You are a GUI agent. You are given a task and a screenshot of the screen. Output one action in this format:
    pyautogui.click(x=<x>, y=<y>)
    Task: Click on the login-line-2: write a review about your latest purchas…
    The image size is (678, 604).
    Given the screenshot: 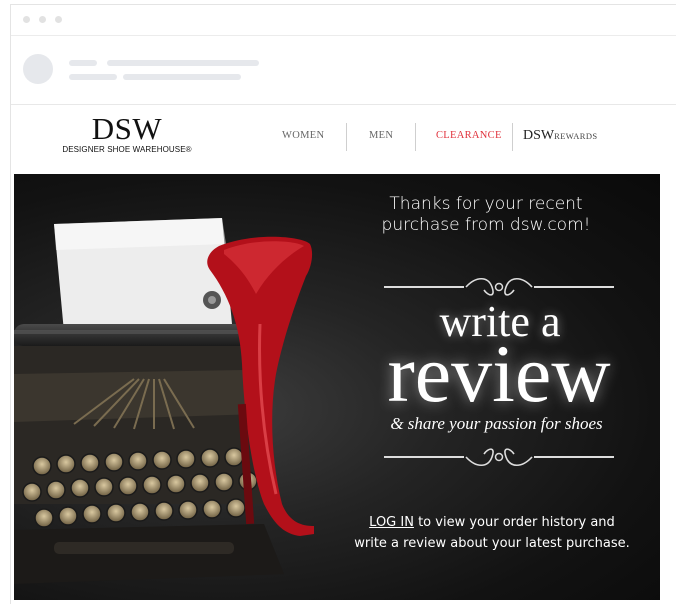 What is the action you would take?
    pyautogui.click(x=492, y=543)
    